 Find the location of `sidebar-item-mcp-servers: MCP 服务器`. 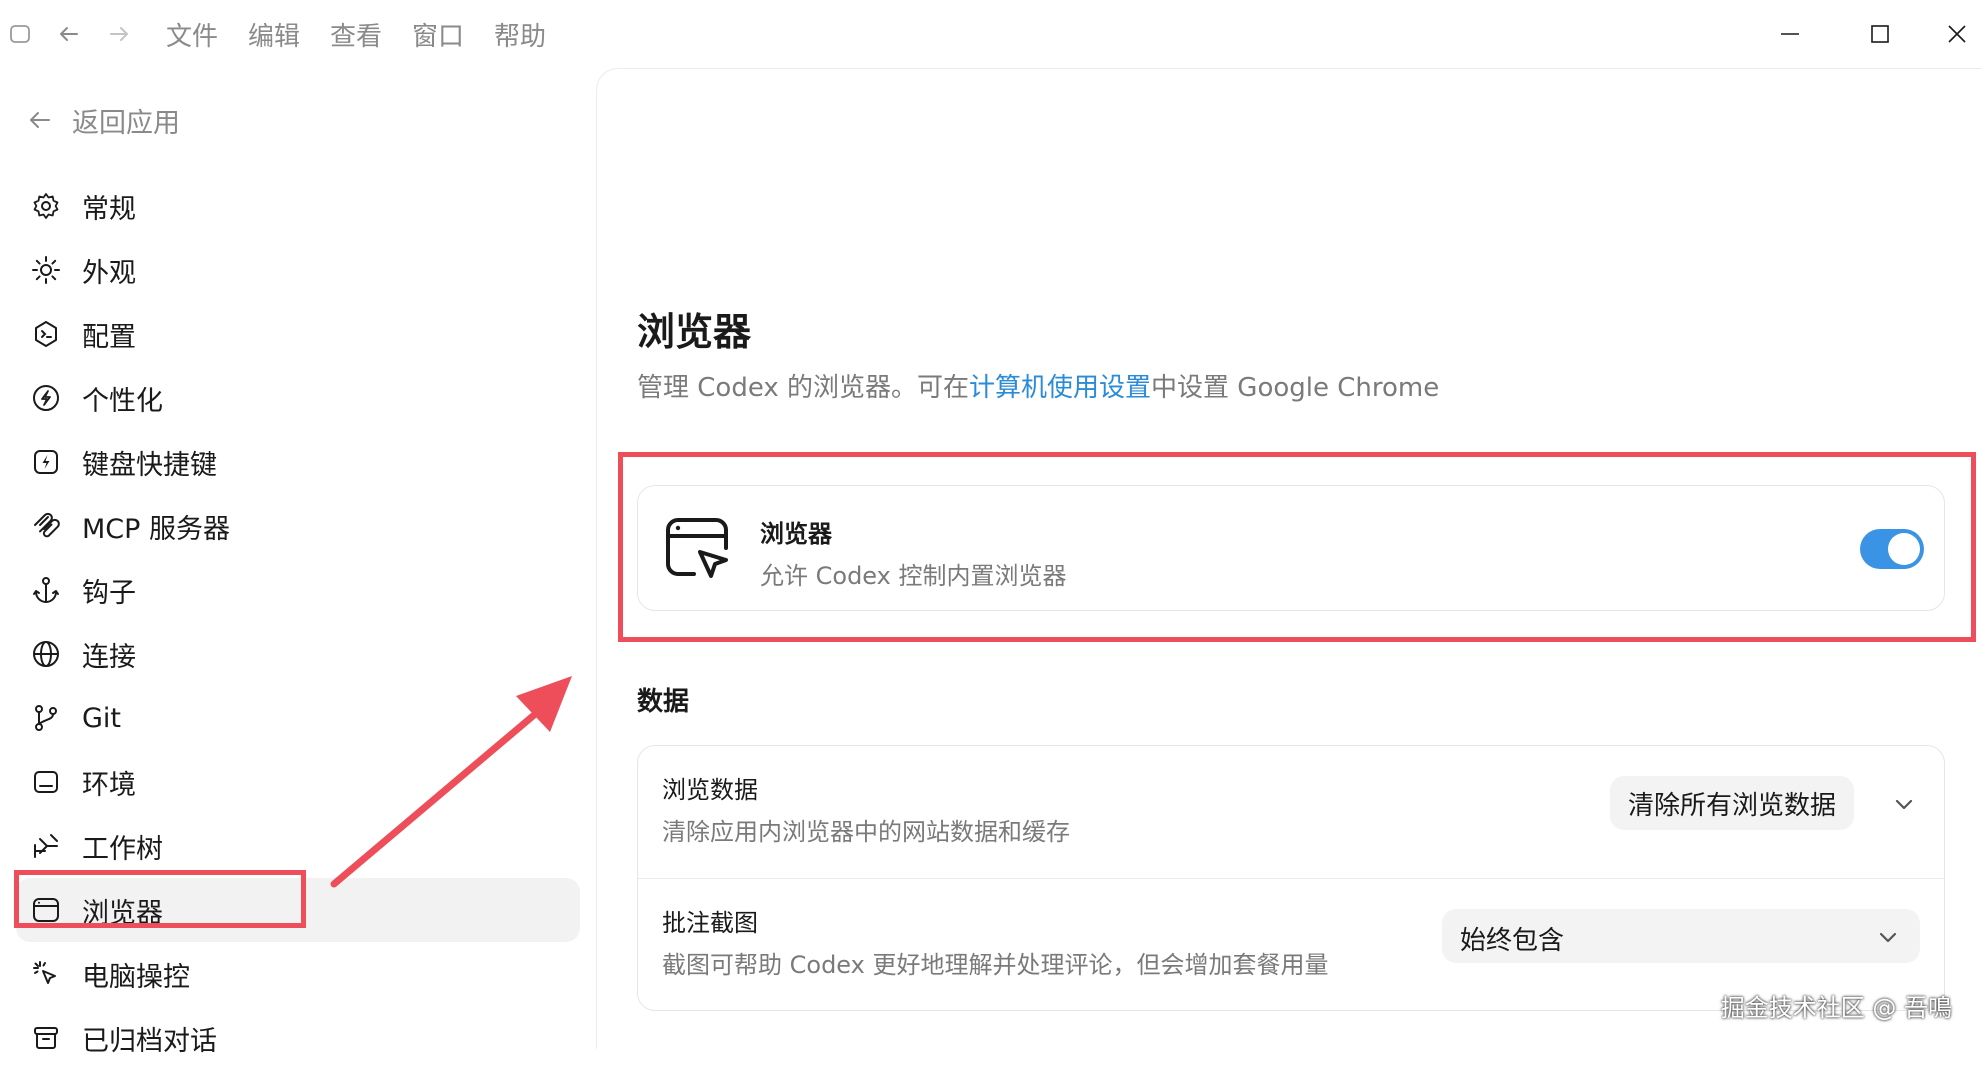

sidebar-item-mcp-servers: MCP 服务器 is located at coordinates (298, 526).